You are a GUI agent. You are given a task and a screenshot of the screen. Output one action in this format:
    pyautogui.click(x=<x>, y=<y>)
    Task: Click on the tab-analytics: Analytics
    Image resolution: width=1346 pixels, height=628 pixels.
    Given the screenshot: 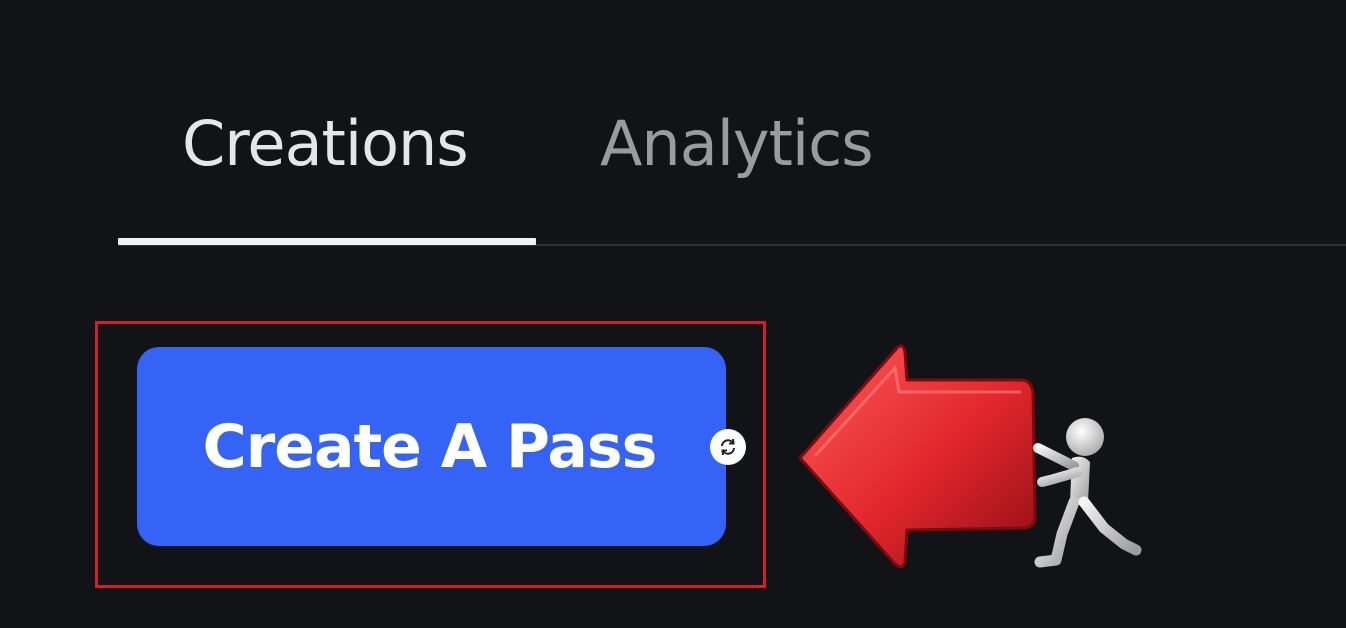 What is the action you would take?
    pyautogui.click(x=737, y=144)
    